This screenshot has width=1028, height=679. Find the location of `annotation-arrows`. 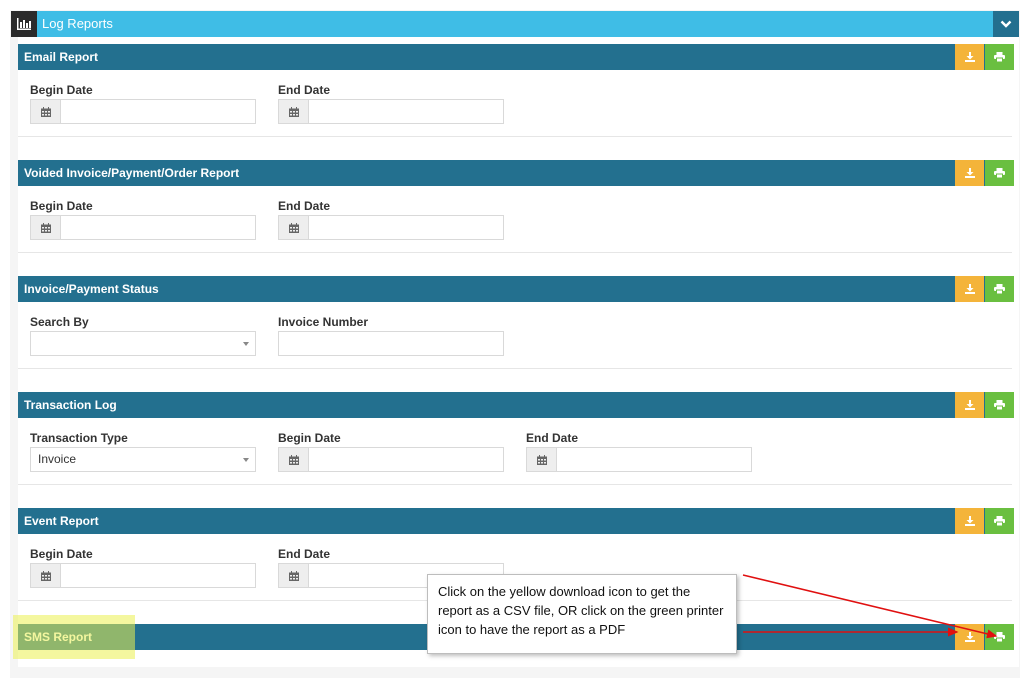

annotation-arrows is located at coordinates (870, 606).